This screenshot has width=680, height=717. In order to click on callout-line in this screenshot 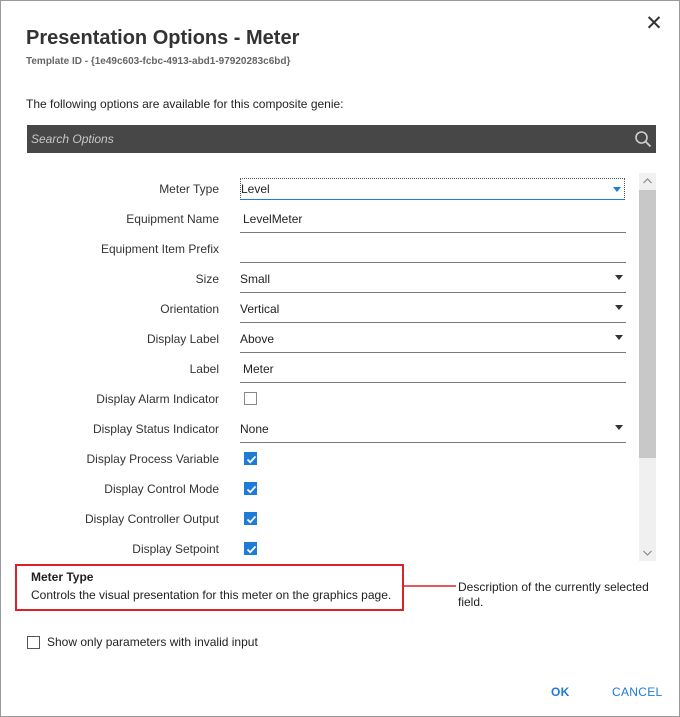, I will do `click(430, 586)`.